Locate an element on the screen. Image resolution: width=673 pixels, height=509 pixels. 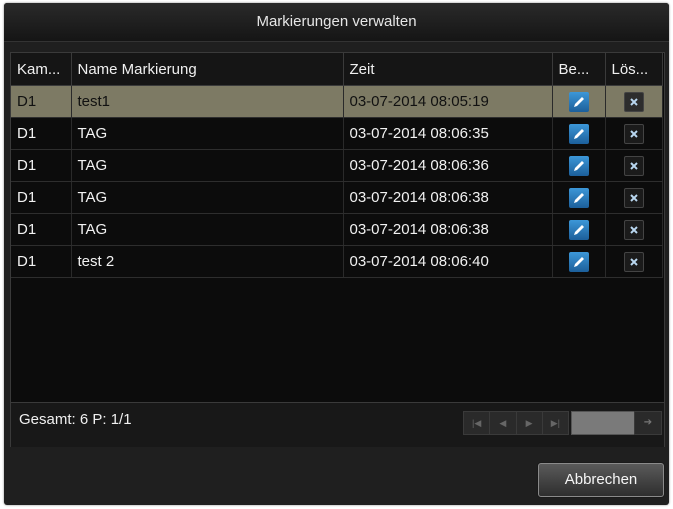
column-time: Zeit is located at coordinates (448, 69).